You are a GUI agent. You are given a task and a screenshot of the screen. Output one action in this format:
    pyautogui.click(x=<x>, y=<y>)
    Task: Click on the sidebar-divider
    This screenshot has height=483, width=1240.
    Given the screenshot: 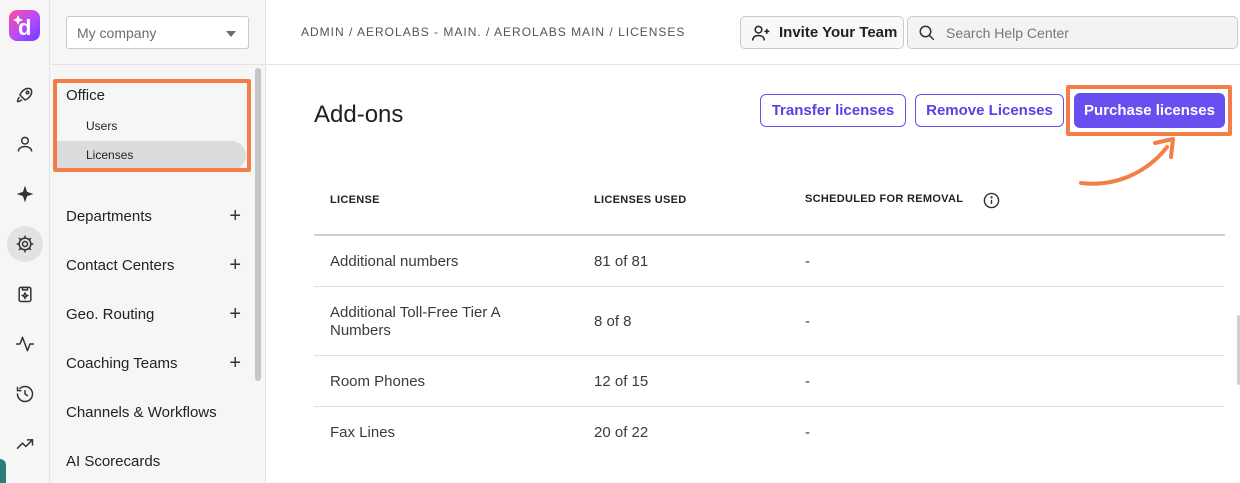 What is the action you would take?
    pyautogui.click(x=158, y=64)
    